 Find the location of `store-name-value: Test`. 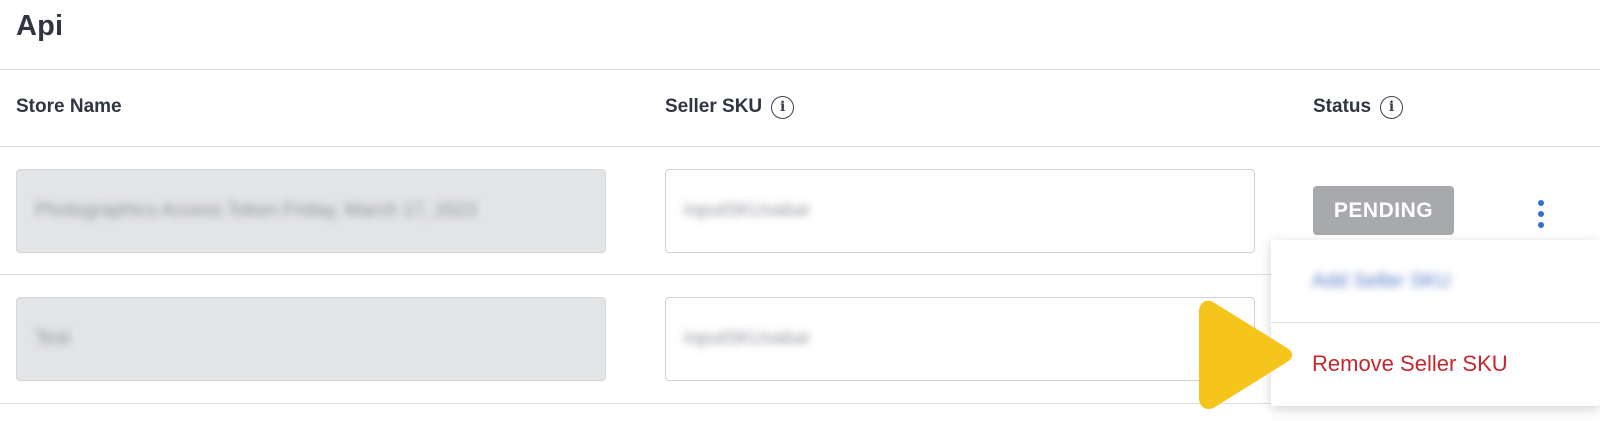

store-name-value: Test is located at coordinates (52, 338).